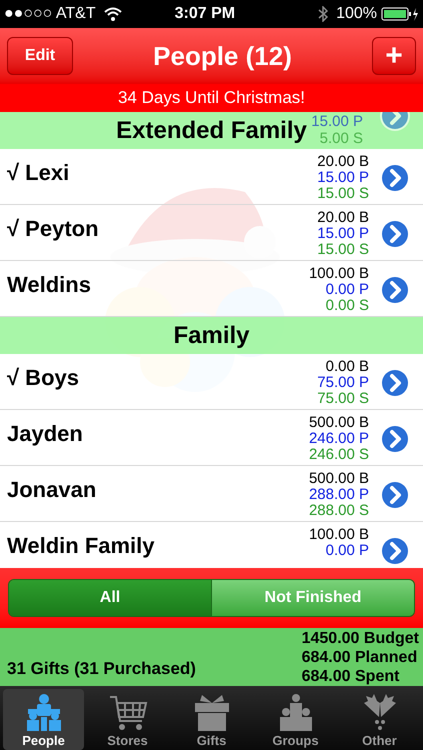  What do you see at coordinates (400, 14) in the screenshot?
I see `battery-icon` at bounding box center [400, 14].